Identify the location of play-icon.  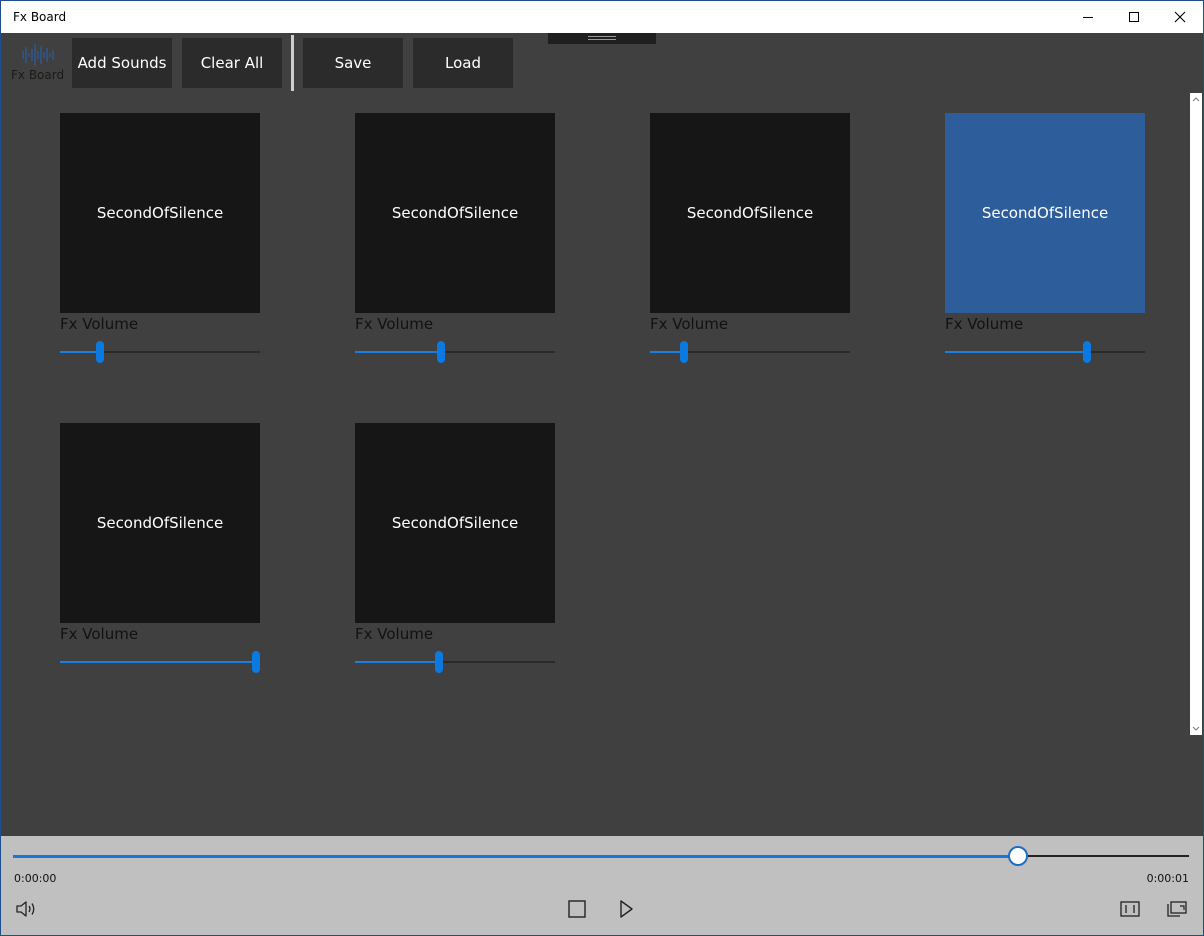
(626, 909).